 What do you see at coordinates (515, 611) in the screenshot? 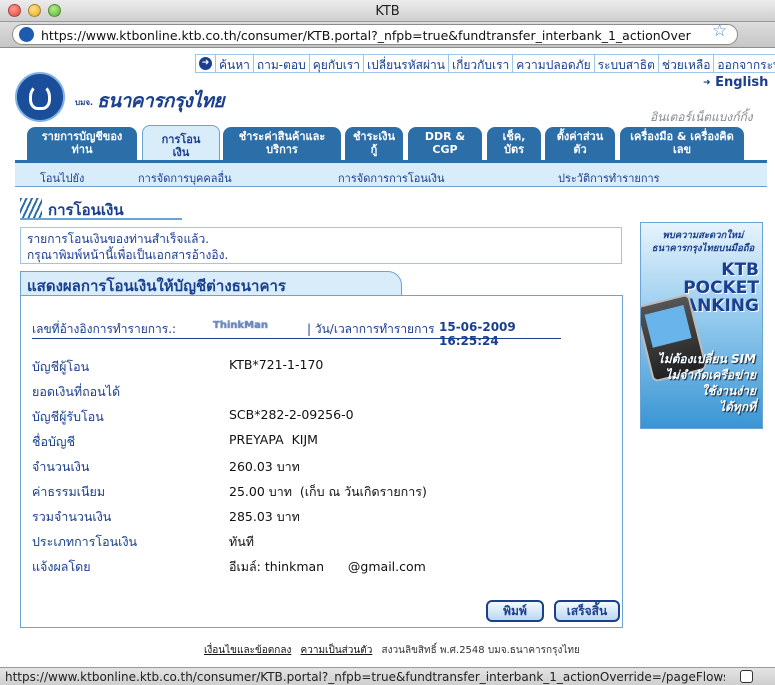
I see `print-button: พิมพ์` at bounding box center [515, 611].